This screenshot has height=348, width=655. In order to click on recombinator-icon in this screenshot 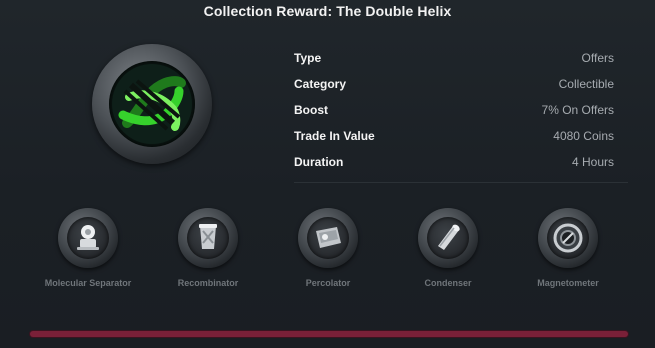, I will do `click(208, 238)`.